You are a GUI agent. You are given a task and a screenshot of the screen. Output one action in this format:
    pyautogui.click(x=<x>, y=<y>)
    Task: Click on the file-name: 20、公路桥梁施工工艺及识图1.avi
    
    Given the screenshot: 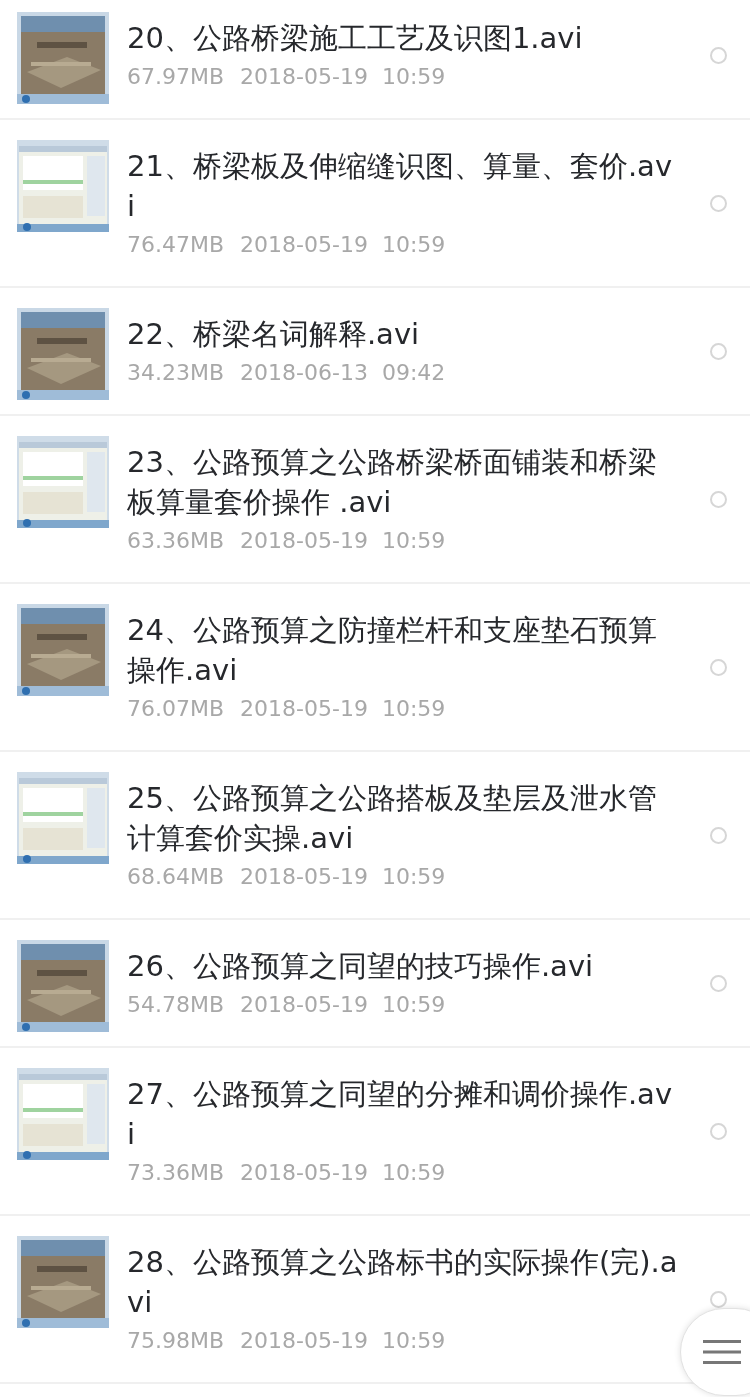 What is the action you would take?
    pyautogui.click(x=403, y=38)
    